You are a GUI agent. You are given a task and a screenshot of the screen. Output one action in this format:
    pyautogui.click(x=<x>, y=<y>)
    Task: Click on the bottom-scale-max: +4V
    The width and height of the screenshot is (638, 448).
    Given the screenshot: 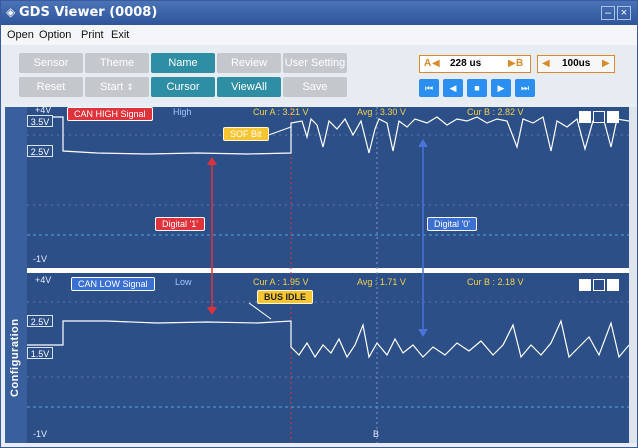 What is the action you would take?
    pyautogui.click(x=43, y=280)
    